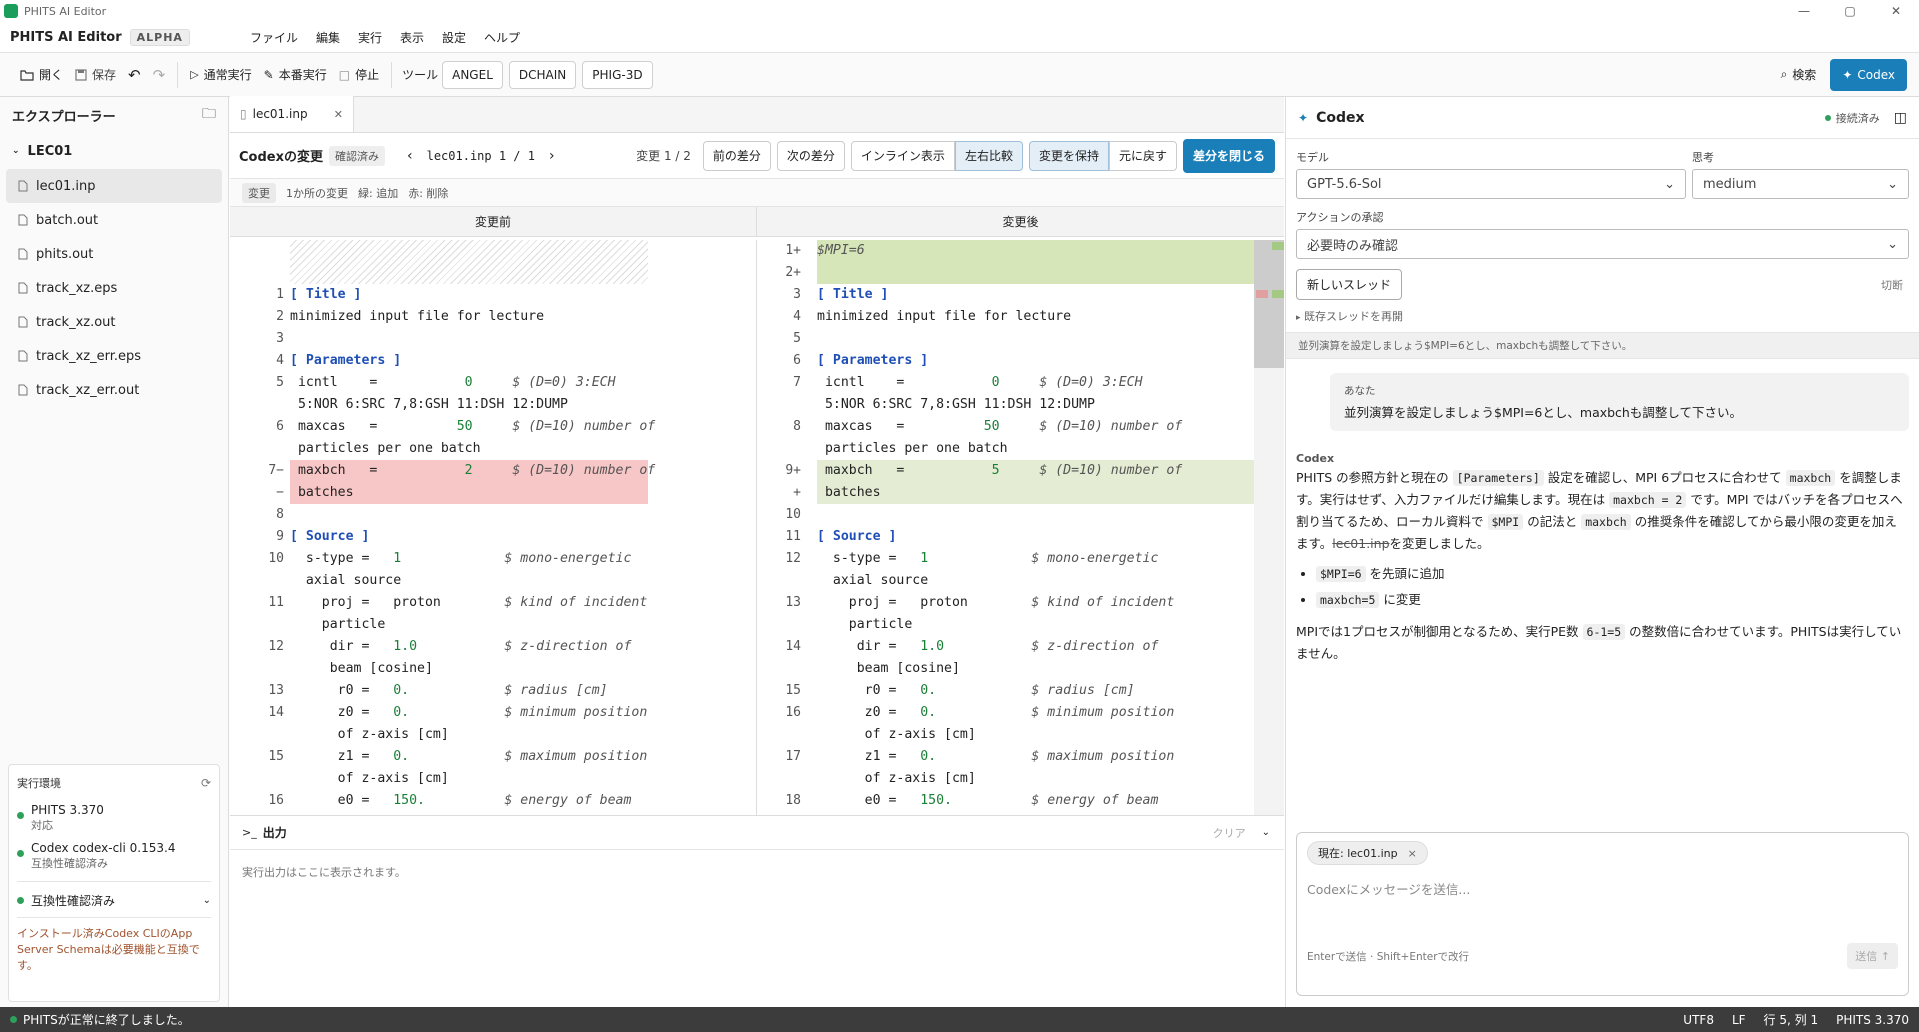 This screenshot has width=1919, height=1032. I want to click on keep-changes-button: 変更を保持, so click(1068, 155).